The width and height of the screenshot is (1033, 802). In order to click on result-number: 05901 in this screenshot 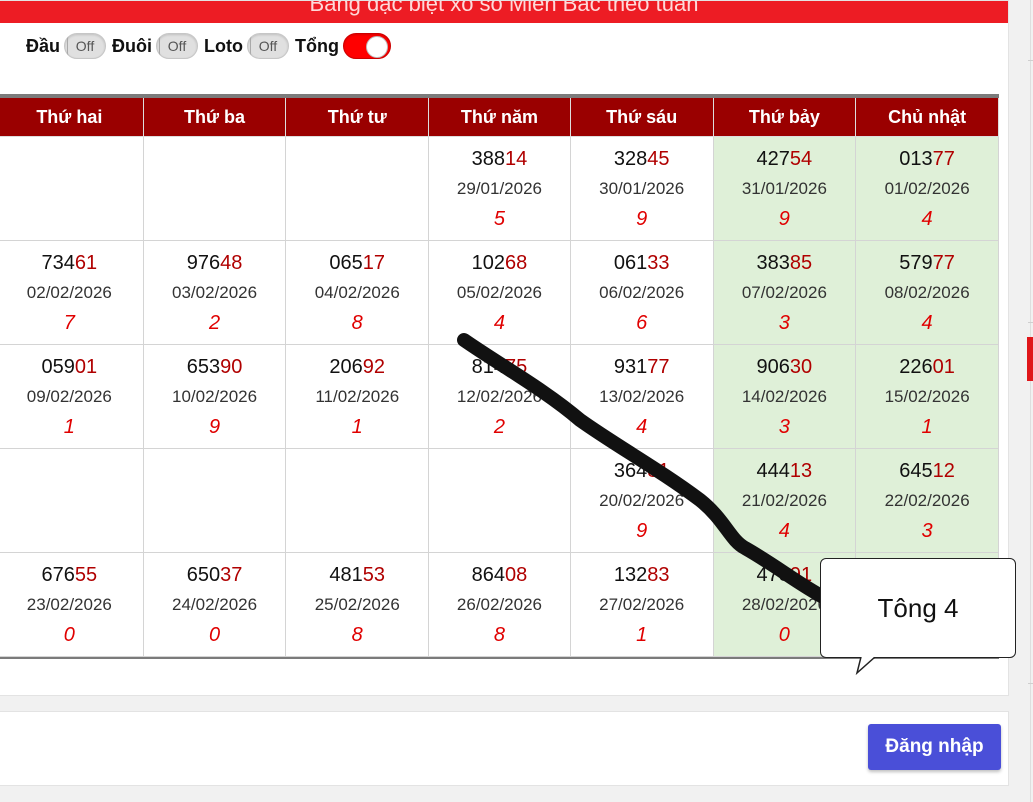, I will do `click(71, 367)`.